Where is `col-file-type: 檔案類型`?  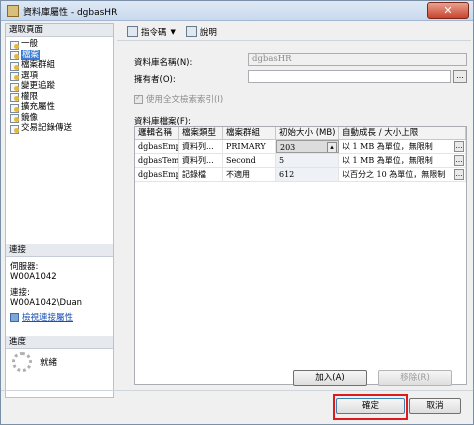 col-file-type: 檔案類型 is located at coordinates (201, 133).